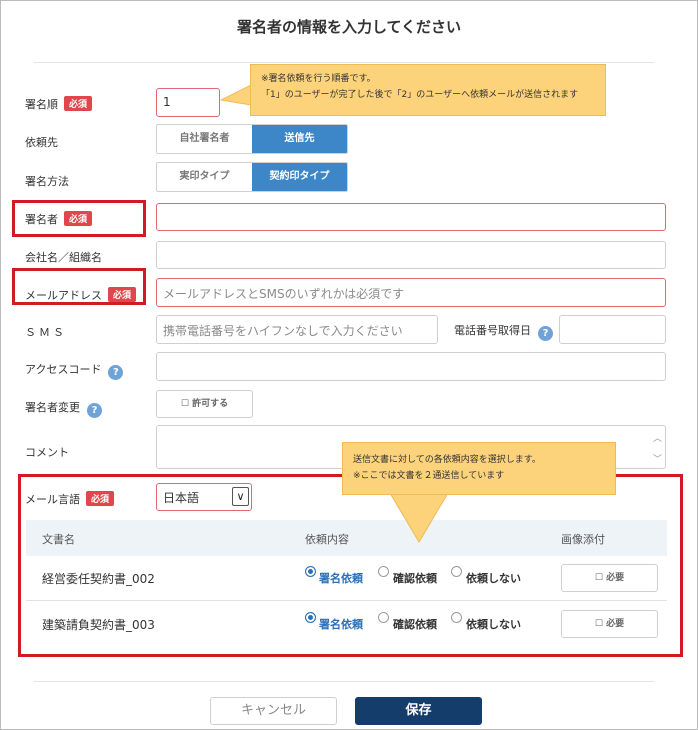  Describe the element at coordinates (419, 517) in the screenshot. I see `callout-pointer` at that location.